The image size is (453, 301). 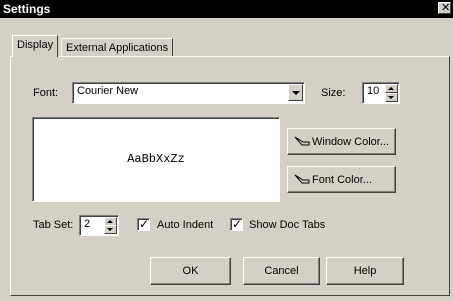 I want to click on close-button: ✕, so click(x=444, y=8).